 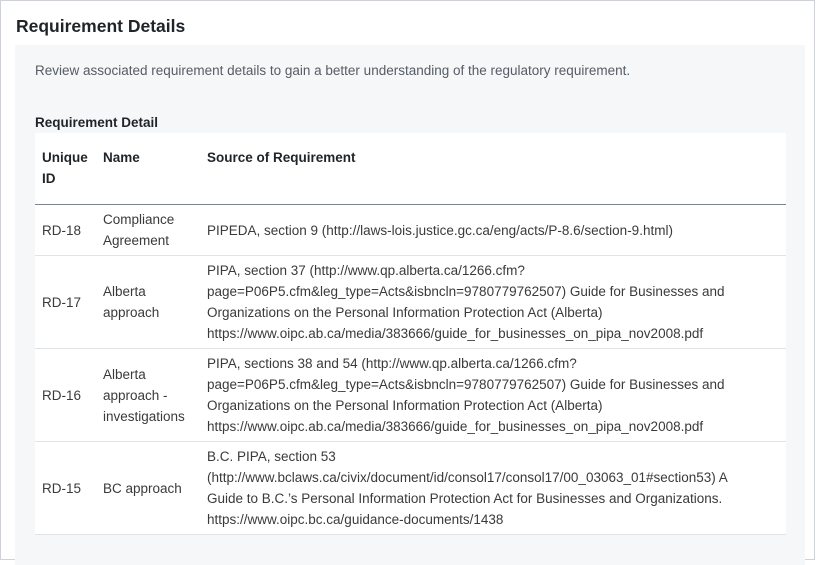 I want to click on section-label: Requirement Detail, so click(x=97, y=122).